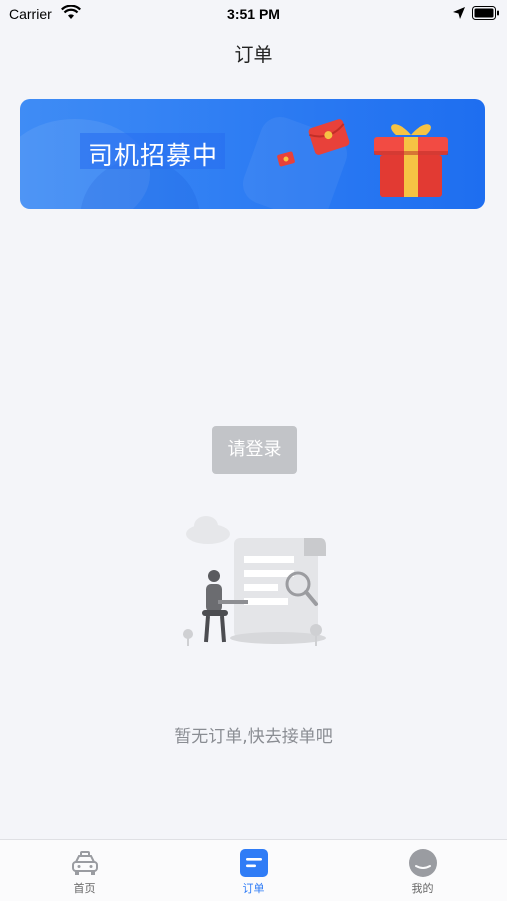 The image size is (507, 901). I want to click on login-button: 请登录, so click(254, 450).